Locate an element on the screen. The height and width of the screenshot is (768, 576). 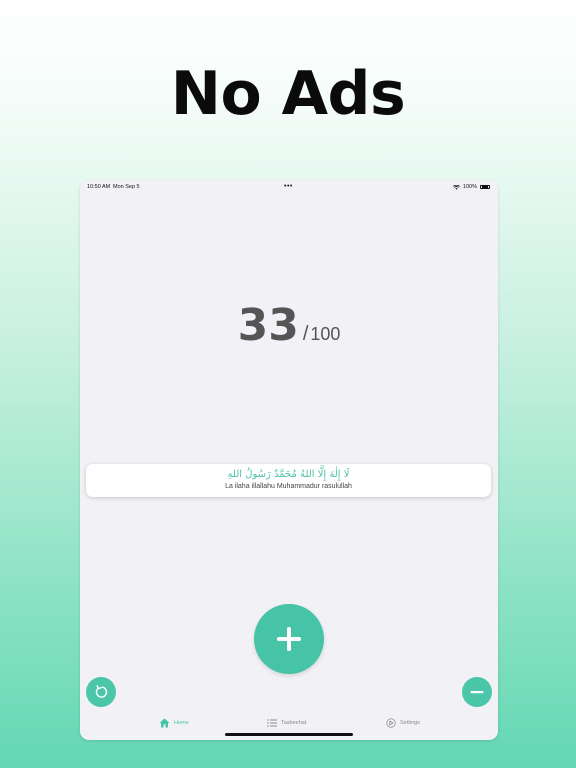
reset-icon is located at coordinates (101, 691).